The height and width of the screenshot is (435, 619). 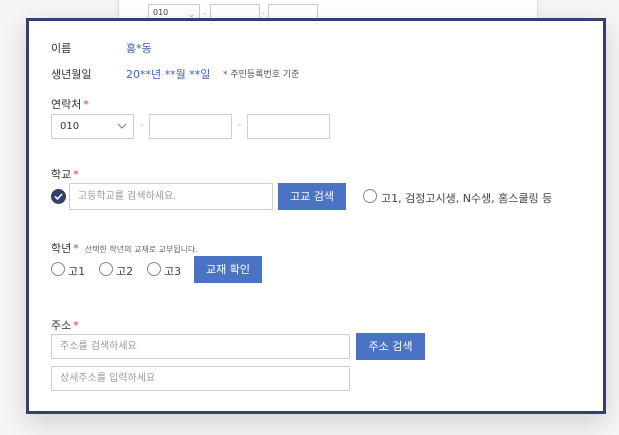 What do you see at coordinates (288, 126) in the screenshot?
I see `phone-last-input` at bounding box center [288, 126].